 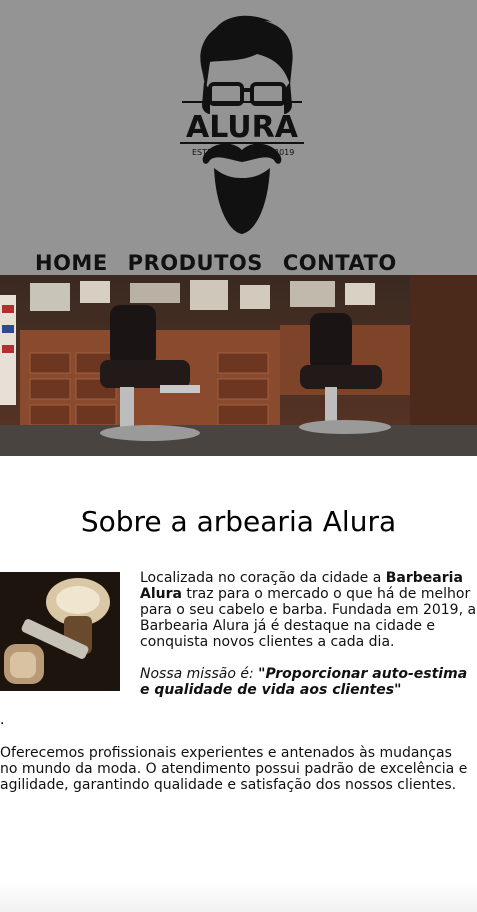 I want to click on page-bottom-fade, so click(x=238, y=897).